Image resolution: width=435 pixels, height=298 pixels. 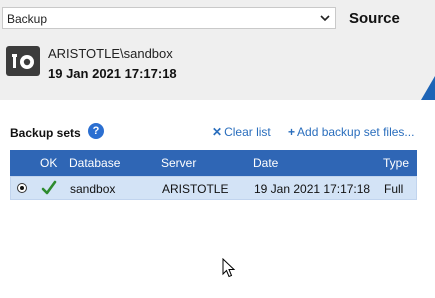 What do you see at coordinates (96, 131) in the screenshot?
I see `help-icon: ?` at bounding box center [96, 131].